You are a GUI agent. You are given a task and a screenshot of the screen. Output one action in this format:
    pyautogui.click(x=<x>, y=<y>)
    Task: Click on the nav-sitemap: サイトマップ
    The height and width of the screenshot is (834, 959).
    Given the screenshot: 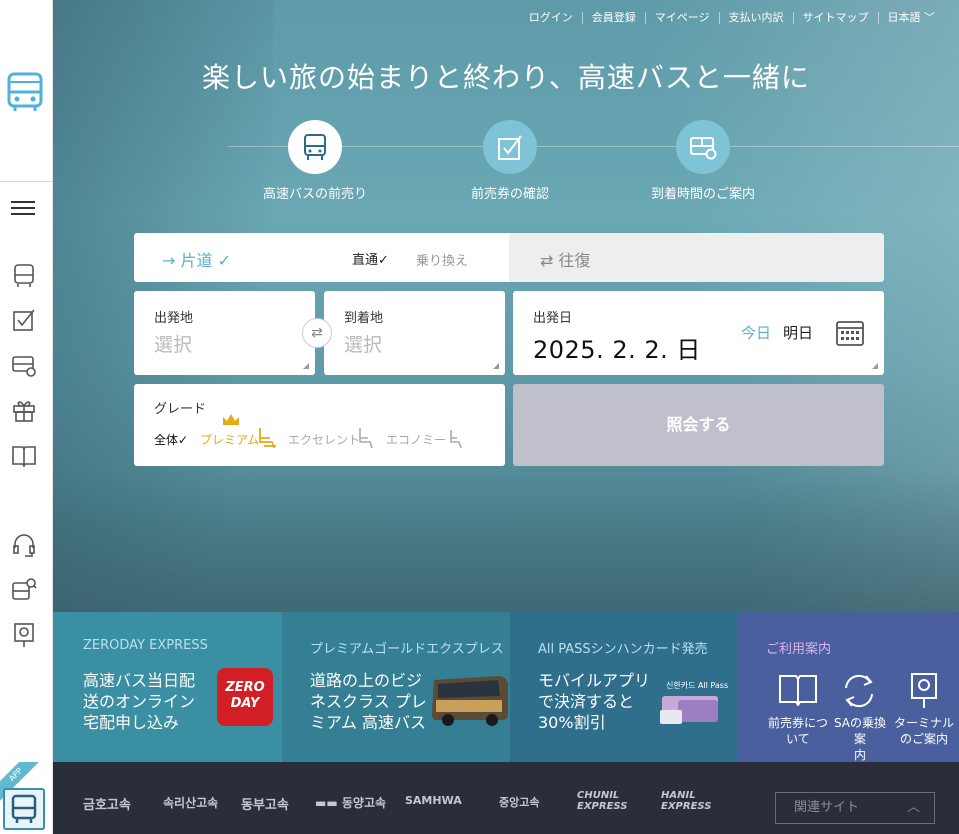 What is the action you would take?
    pyautogui.click(x=835, y=18)
    